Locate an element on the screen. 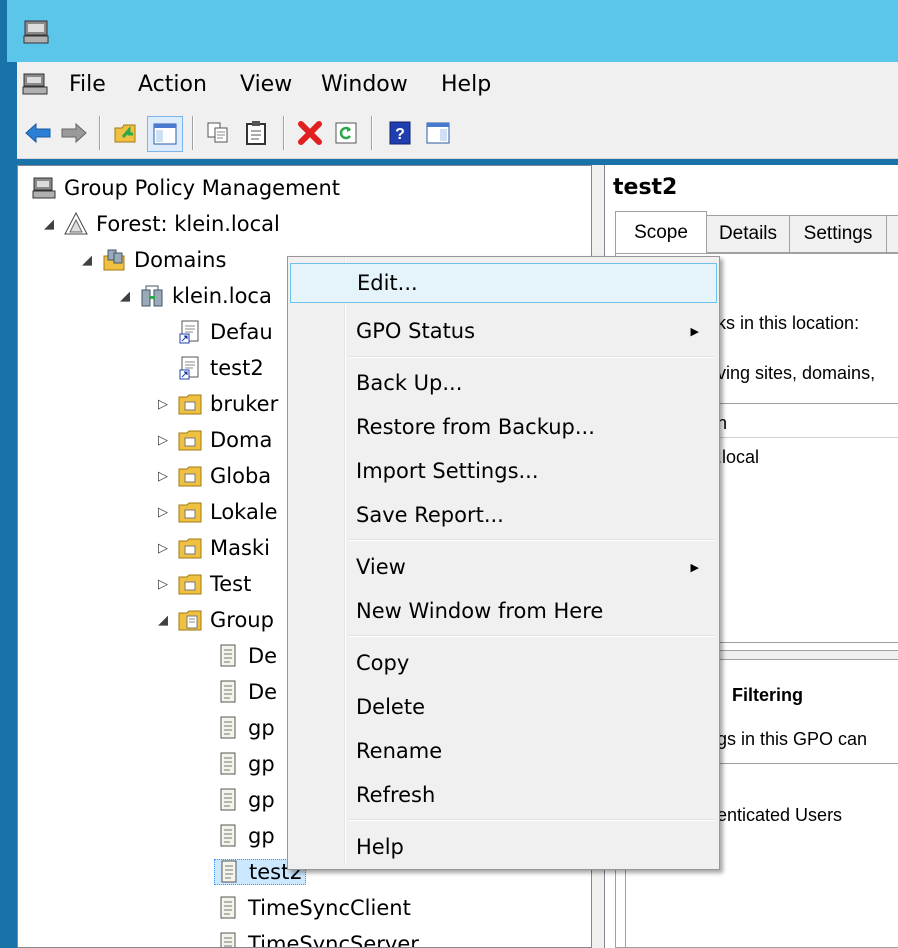 Image resolution: width=898 pixels, height=948 pixels. tree-node-ou: ▷ Test is located at coordinates (203, 584).